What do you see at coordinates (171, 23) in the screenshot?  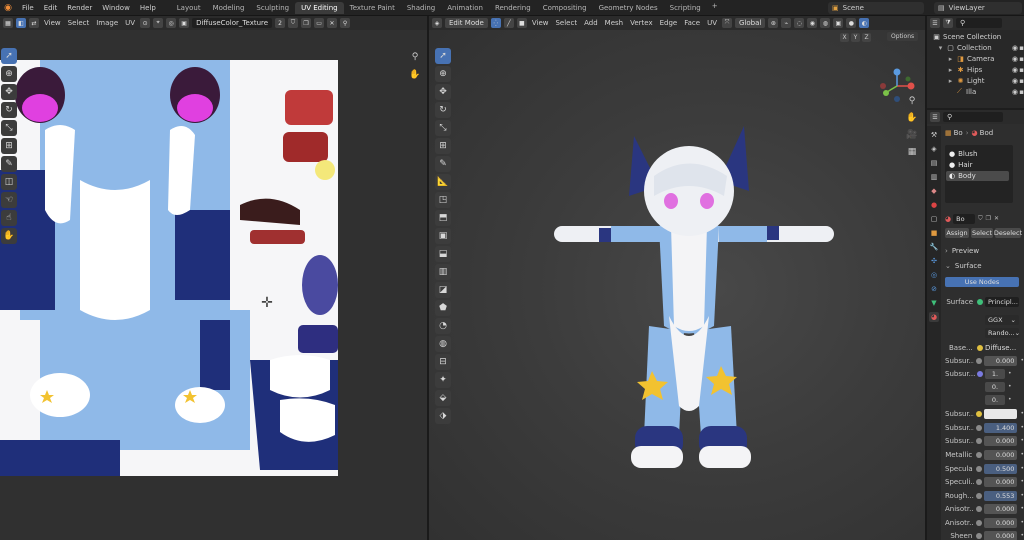 I see `proportional-icon: ◎` at bounding box center [171, 23].